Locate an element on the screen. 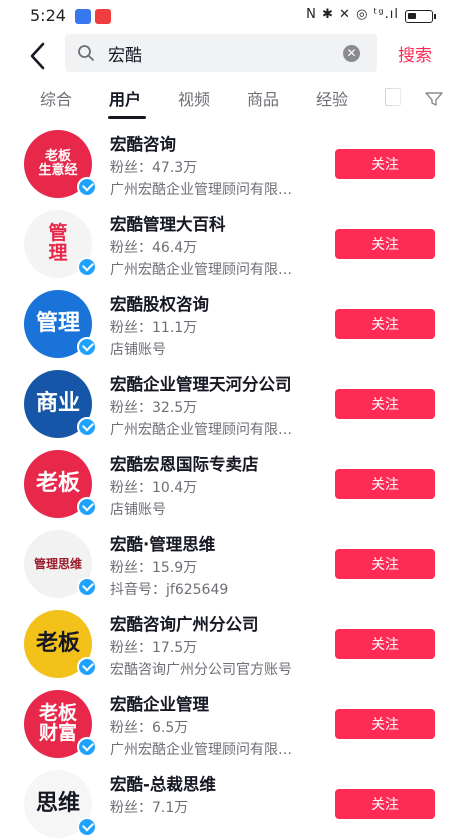 The image size is (455, 840). tab-comprehensive: 综合 is located at coordinates (56, 98).